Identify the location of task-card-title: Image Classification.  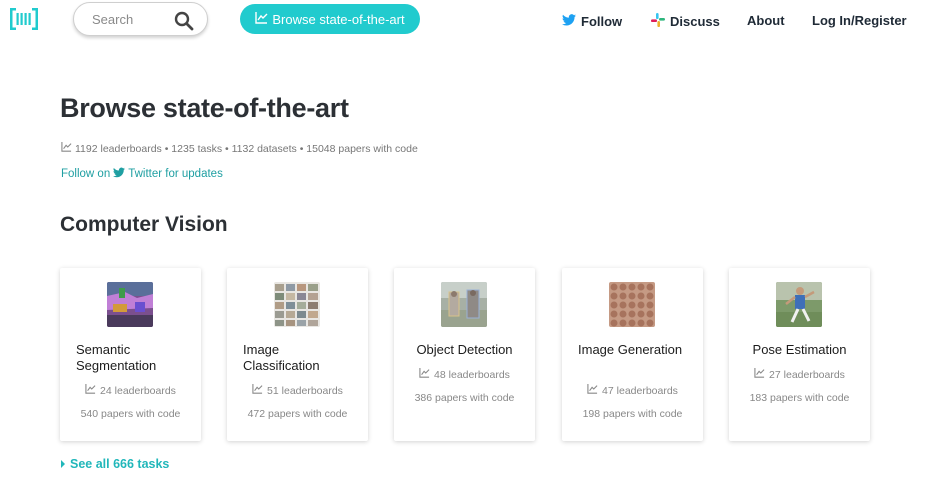
(281, 357).